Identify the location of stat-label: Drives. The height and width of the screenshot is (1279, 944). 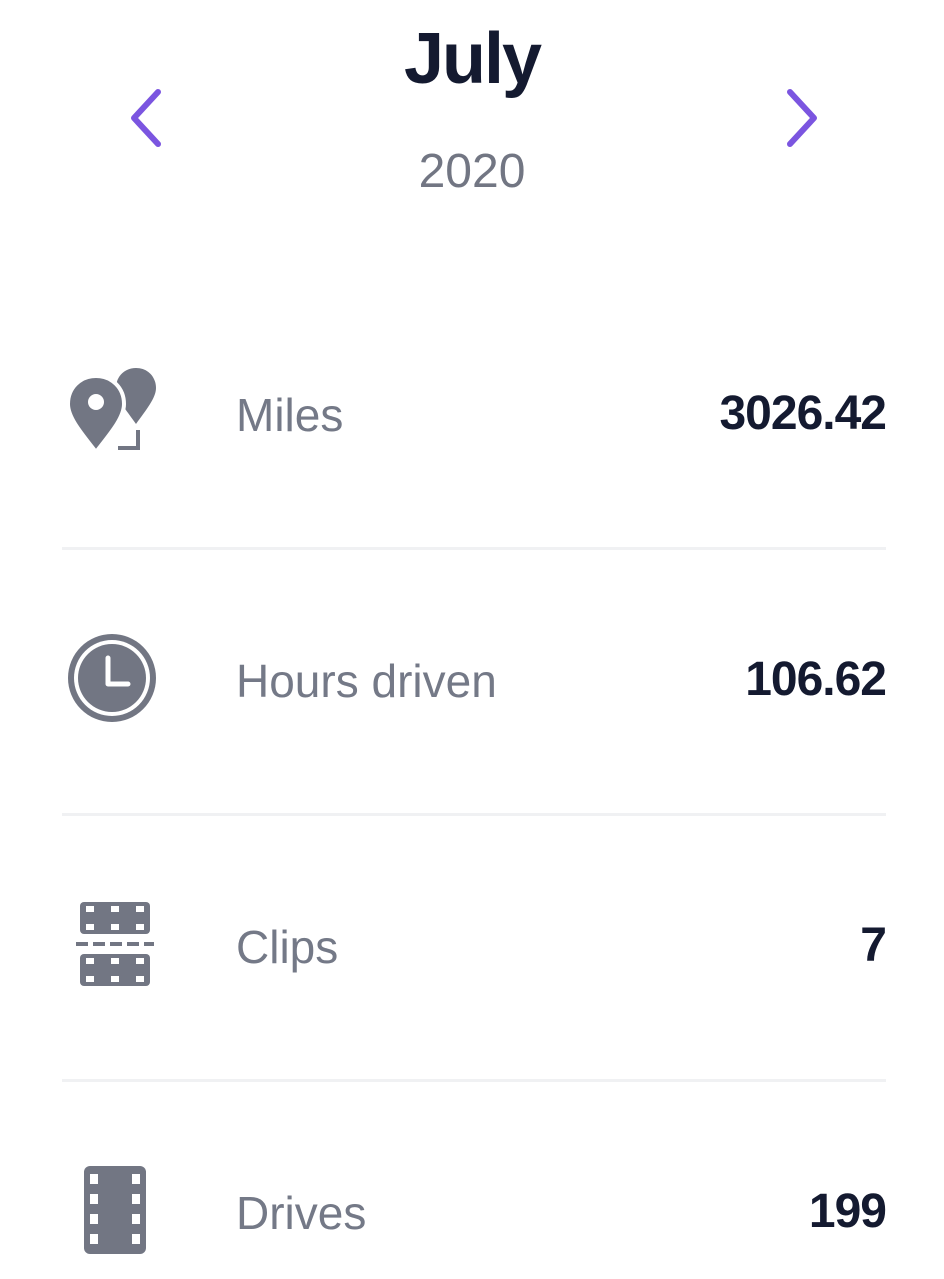
(301, 1213).